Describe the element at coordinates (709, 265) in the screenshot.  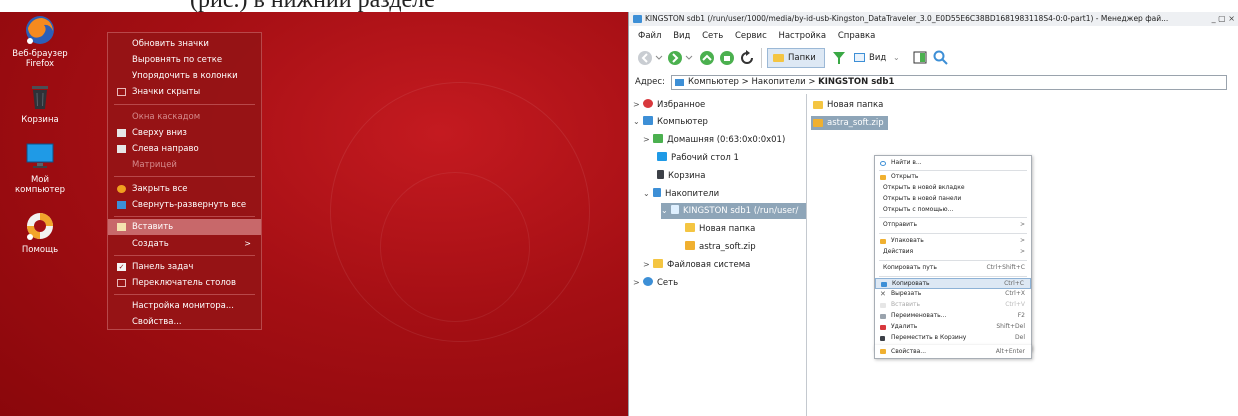
I see `tree-item-label: Файловая система` at that location.